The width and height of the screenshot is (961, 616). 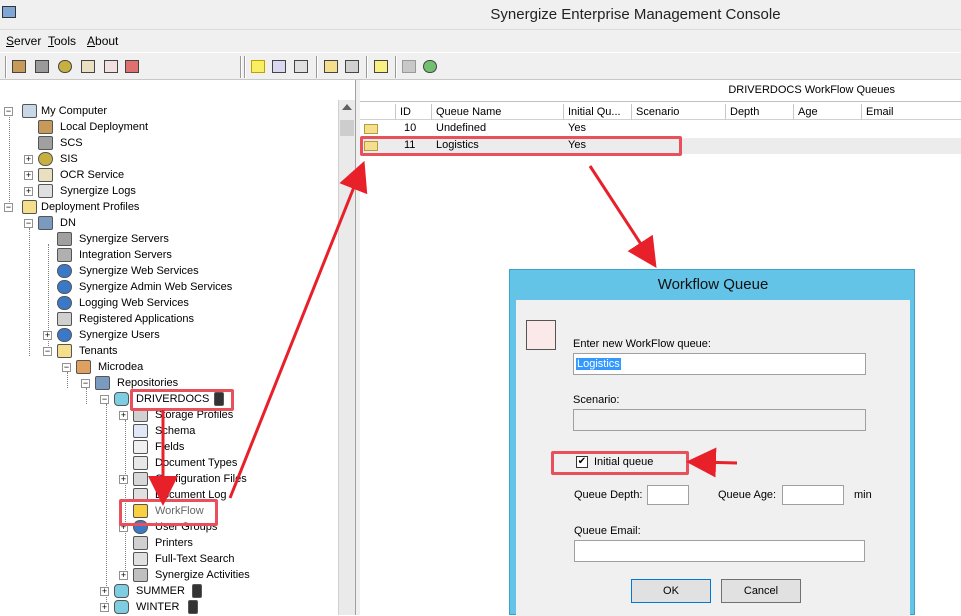 I want to click on properties-icon, so click(x=279, y=66).